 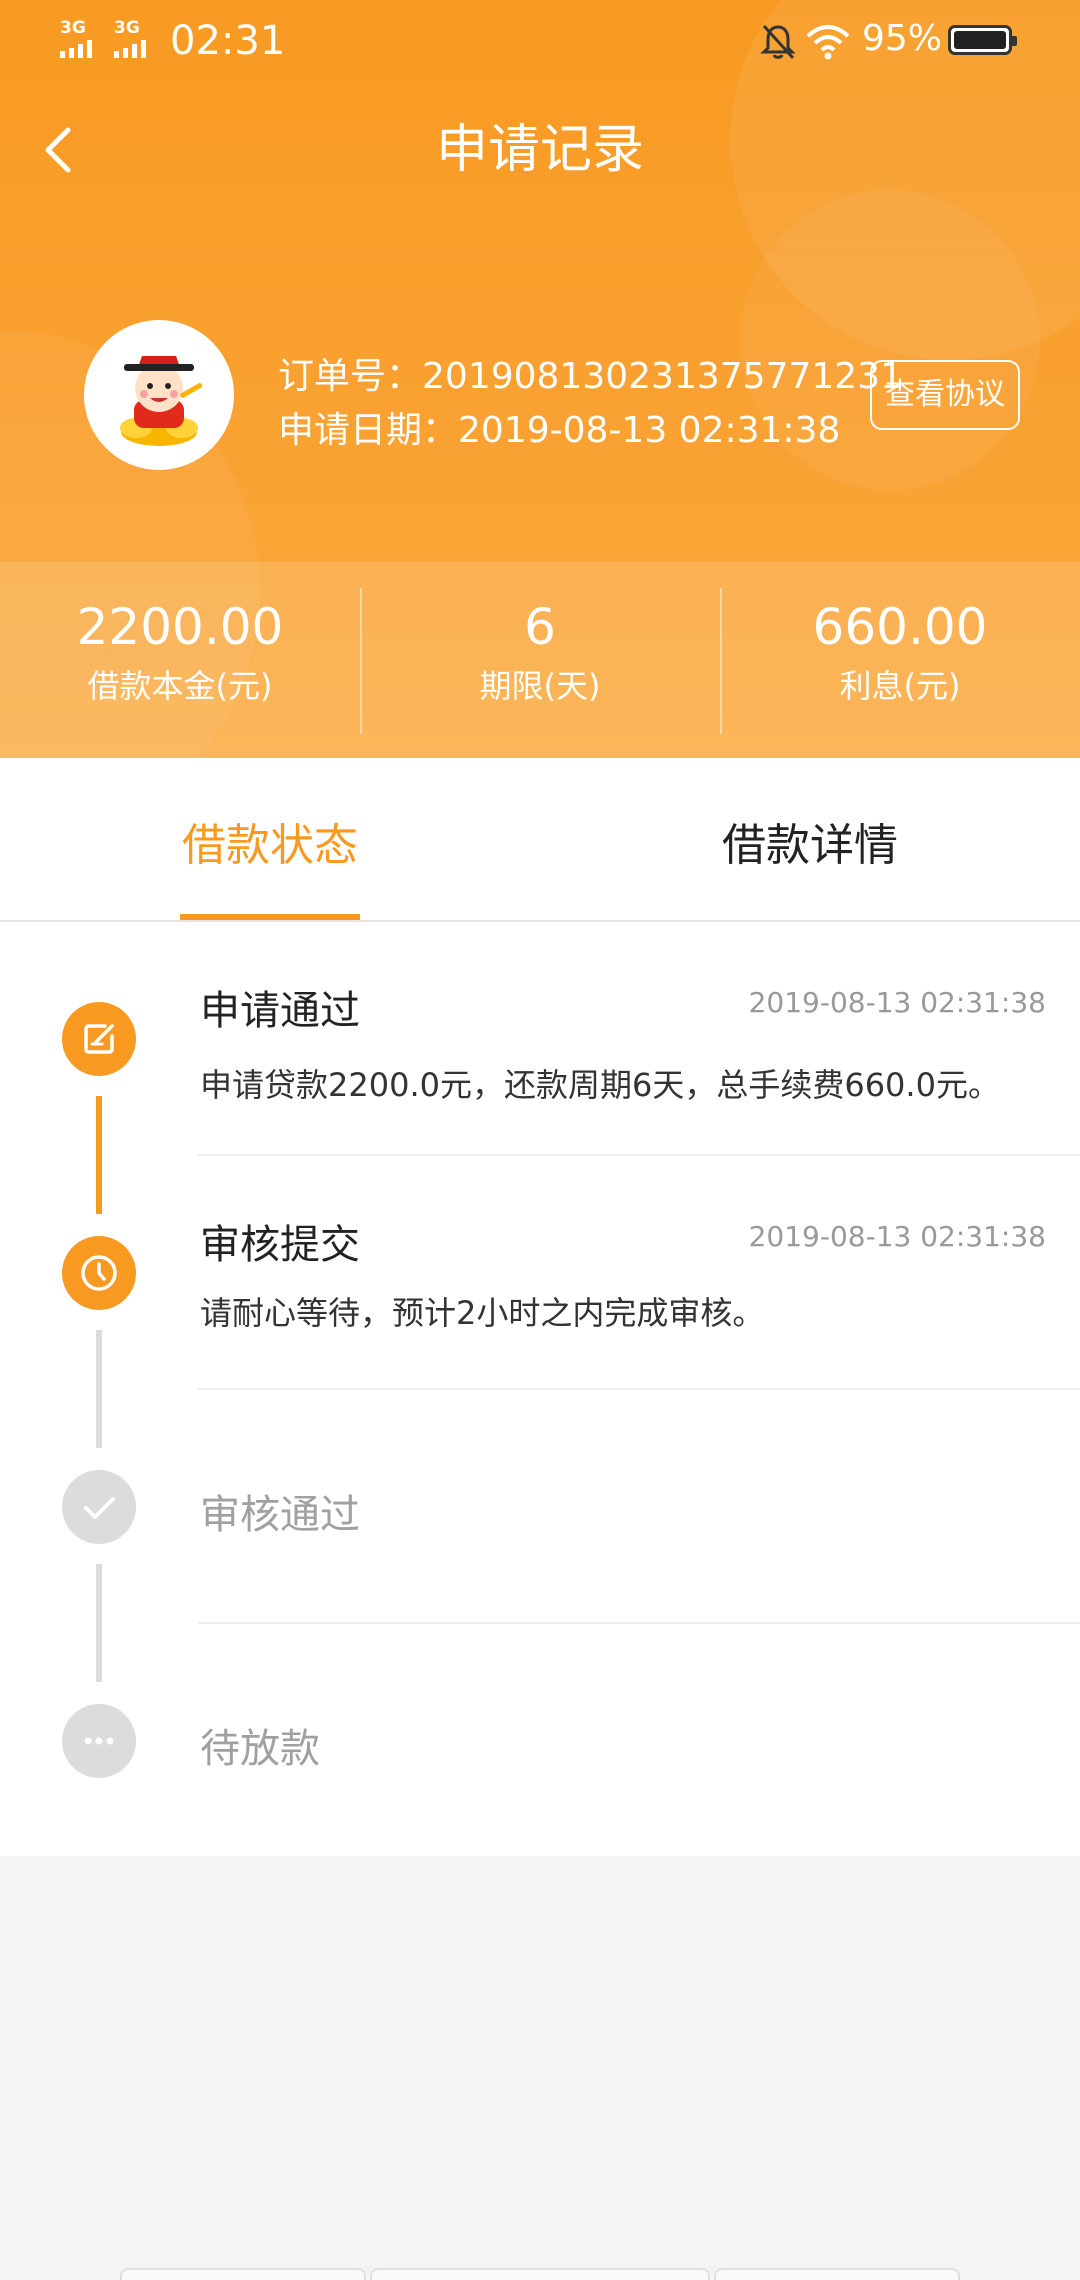 I want to click on stat-value: 6, so click(x=540, y=627).